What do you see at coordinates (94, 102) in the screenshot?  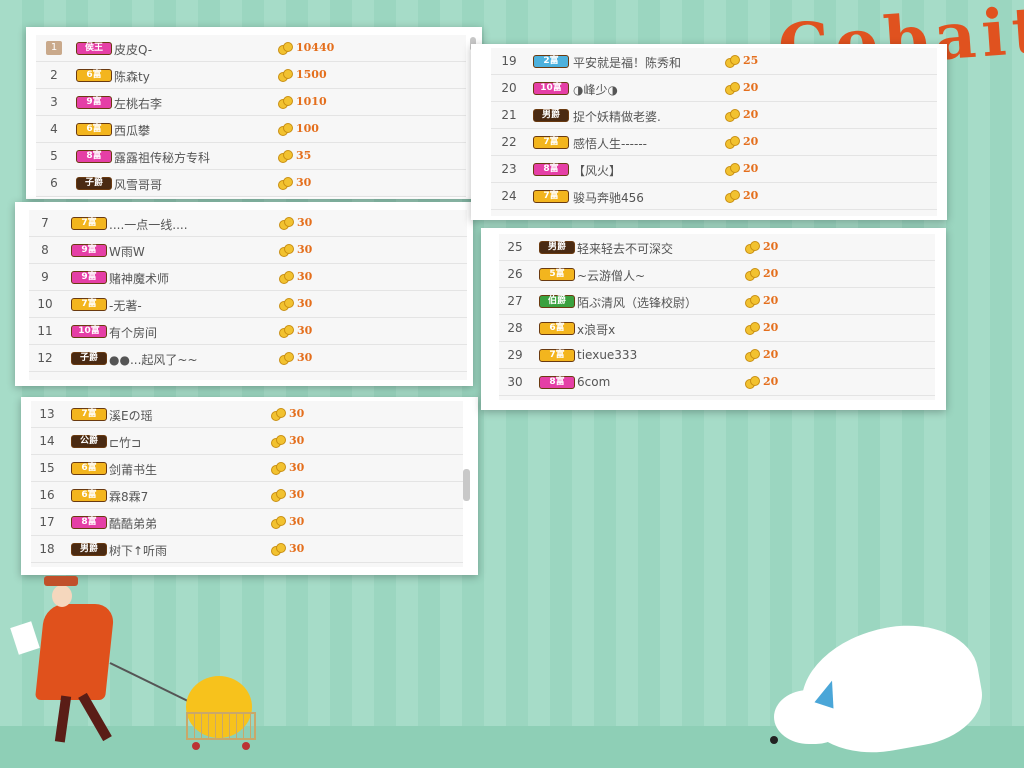 I see `rank-badge: 9富` at bounding box center [94, 102].